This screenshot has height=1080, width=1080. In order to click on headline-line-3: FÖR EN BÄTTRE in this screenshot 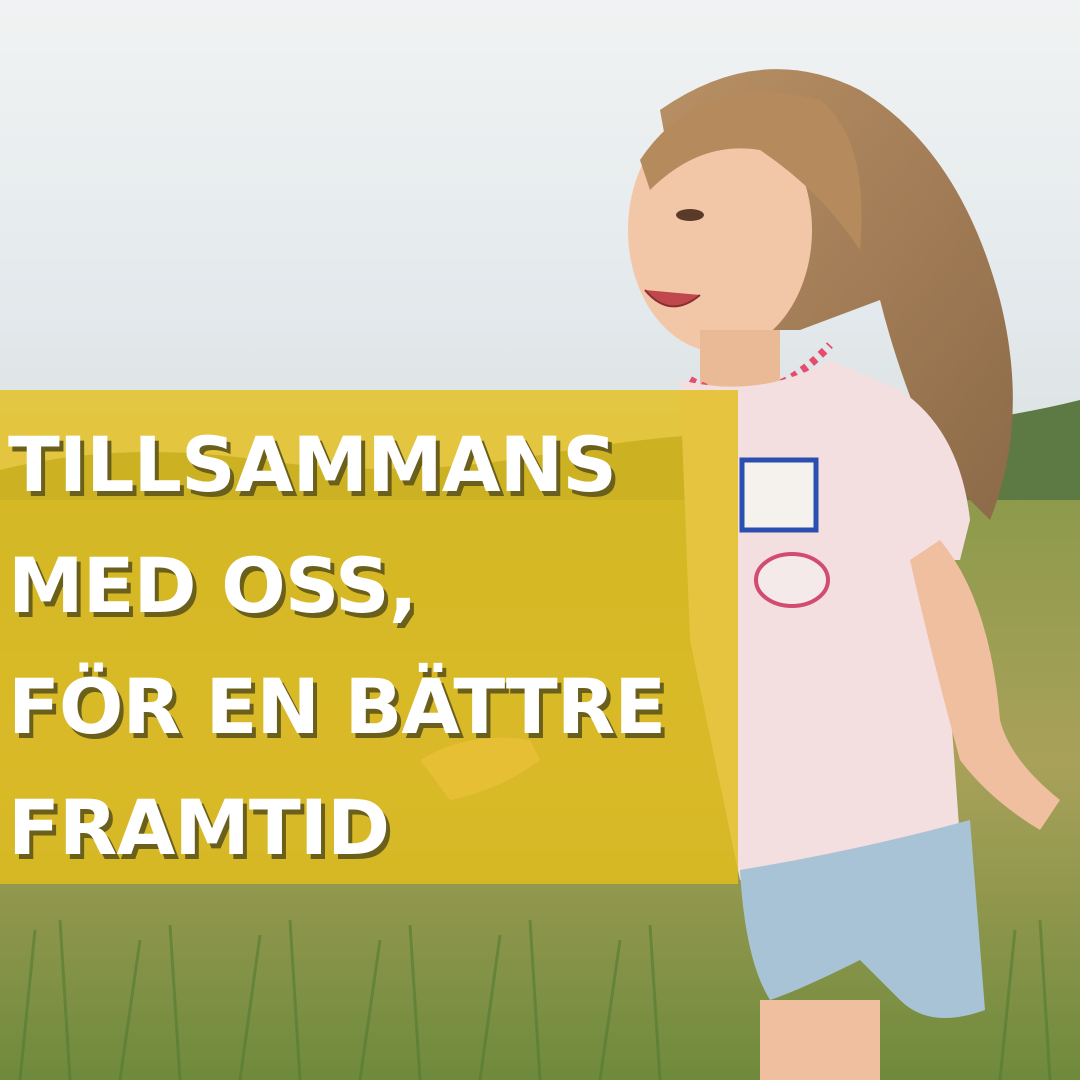, I will do `click(337, 706)`.